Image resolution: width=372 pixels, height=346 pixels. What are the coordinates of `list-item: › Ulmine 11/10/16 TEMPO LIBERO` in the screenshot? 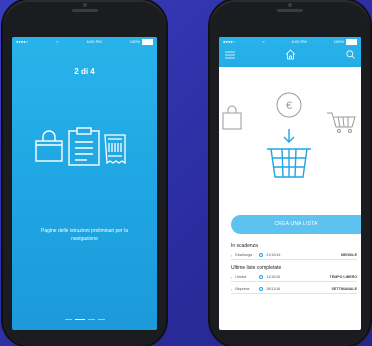 It's located at (294, 277).